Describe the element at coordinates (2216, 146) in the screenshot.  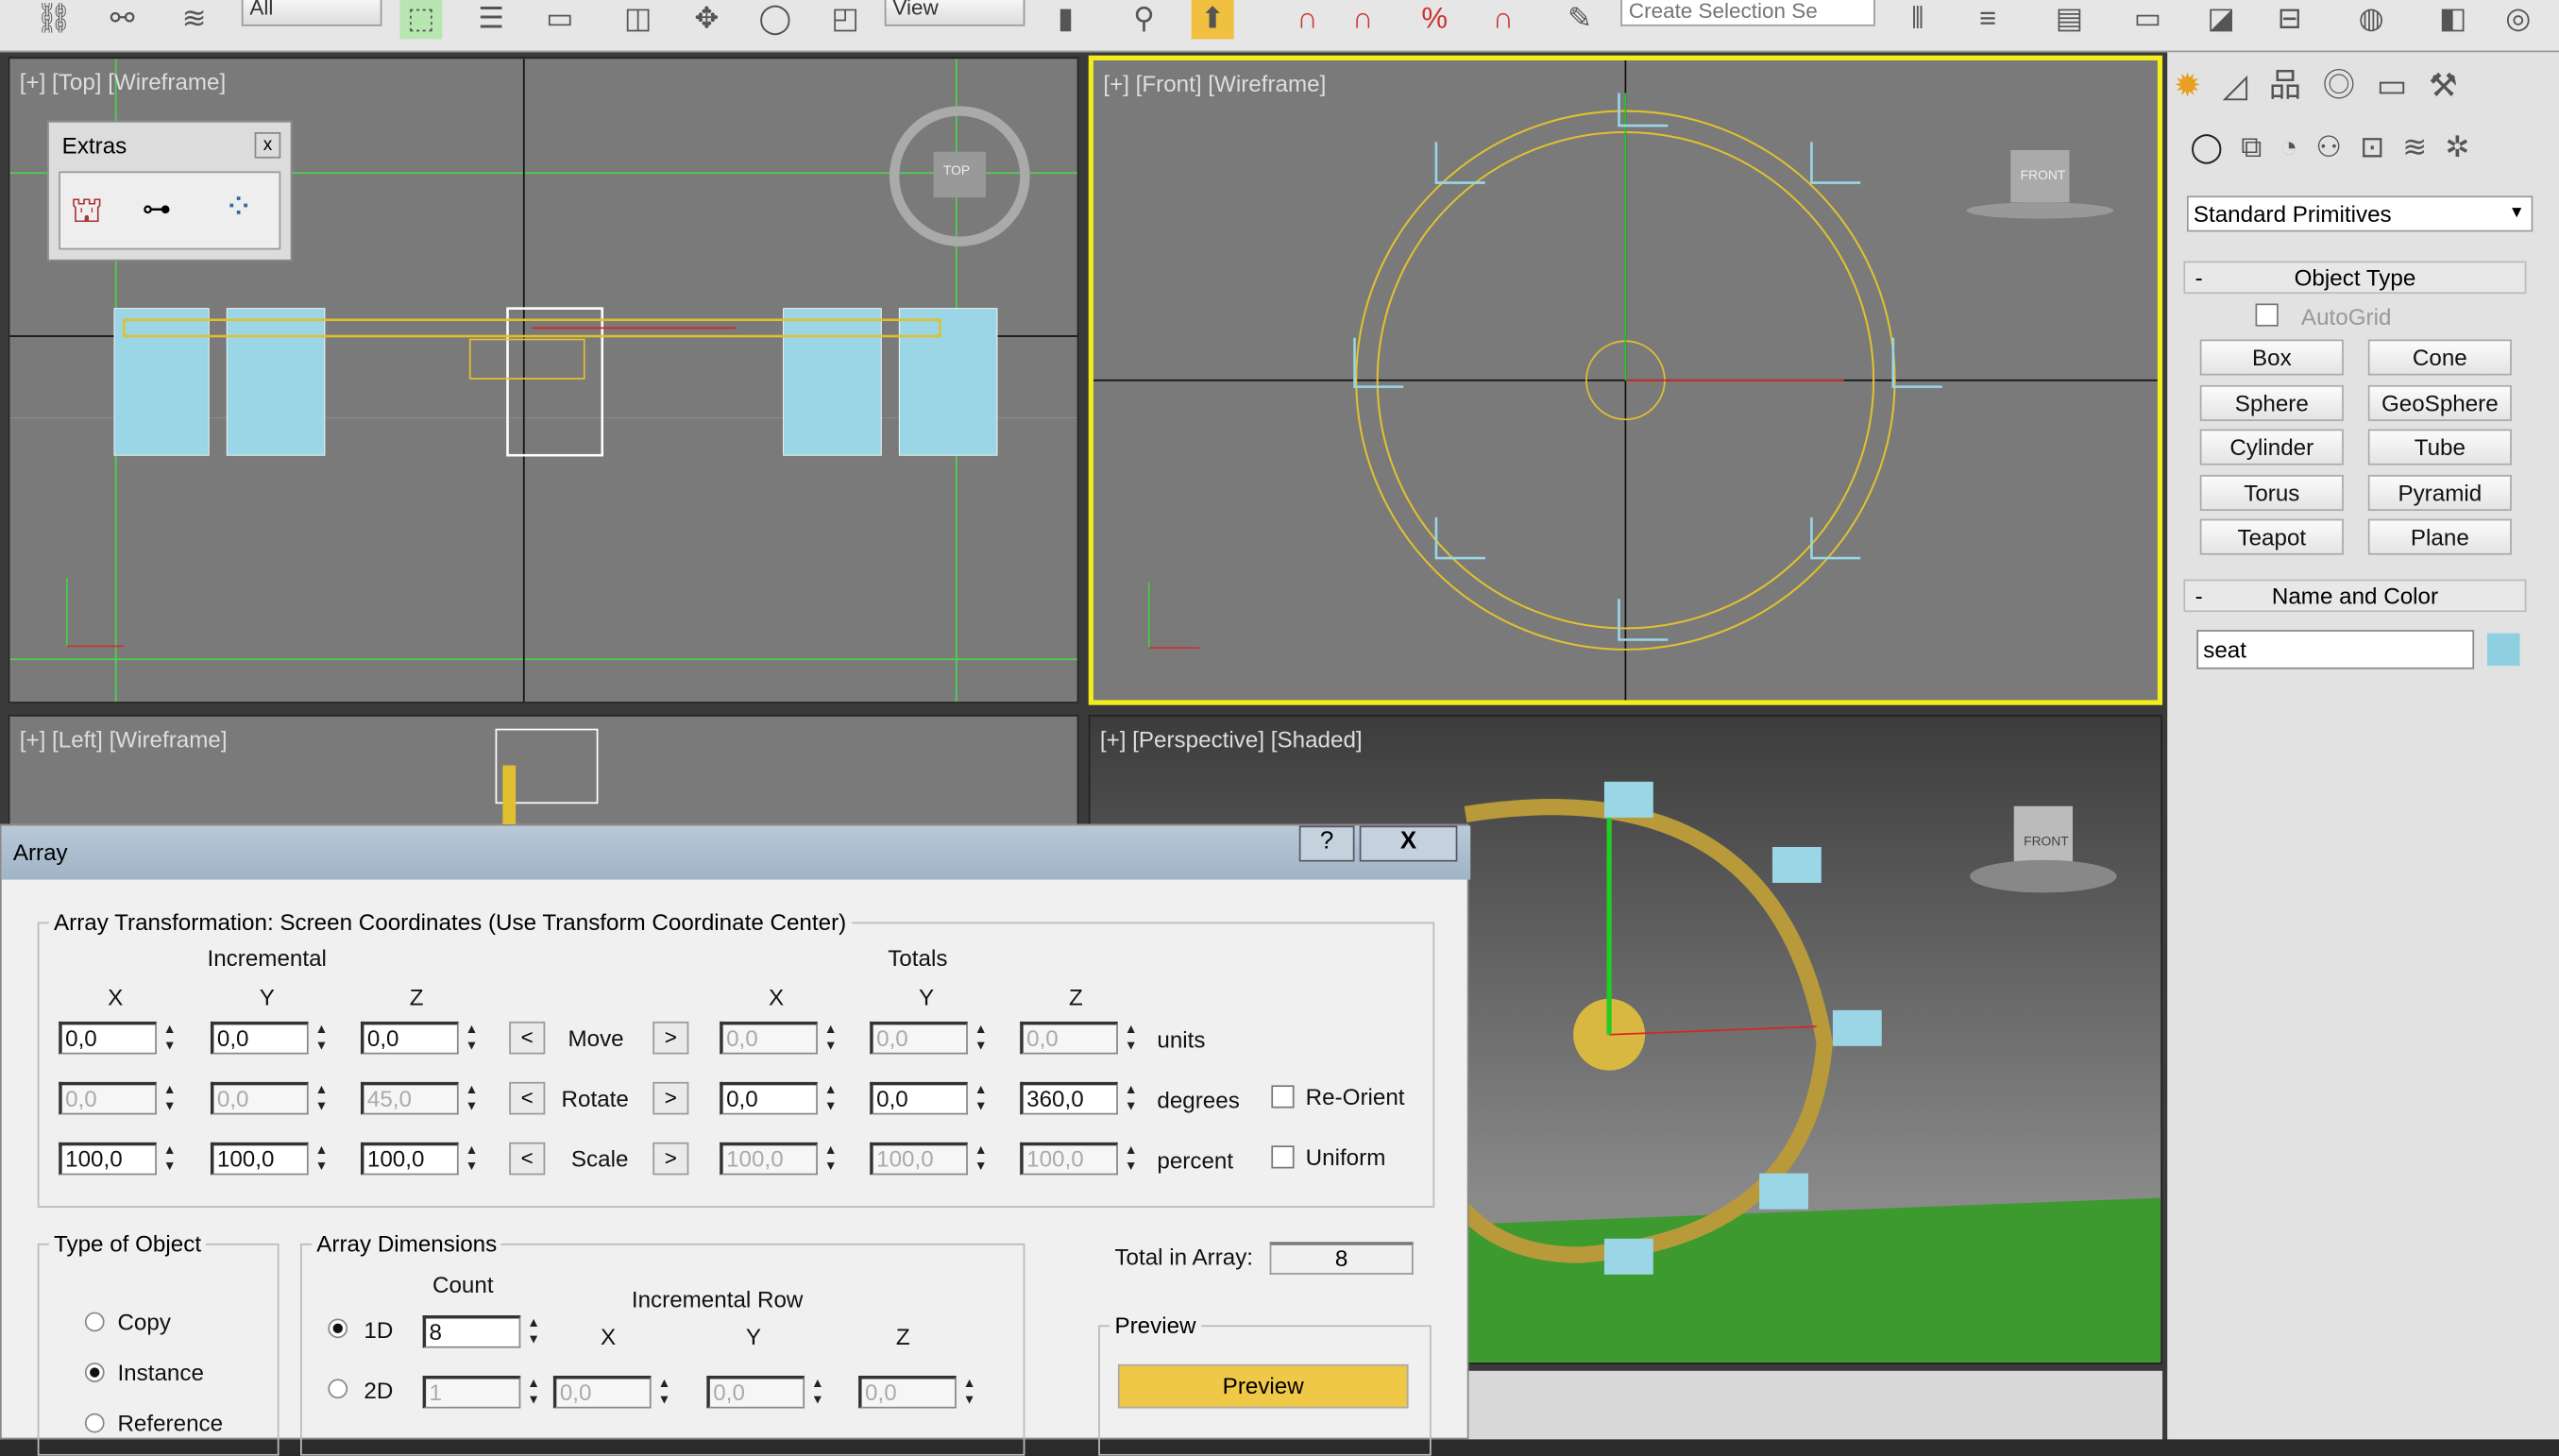
I see `geometry-icon: ◯` at that location.